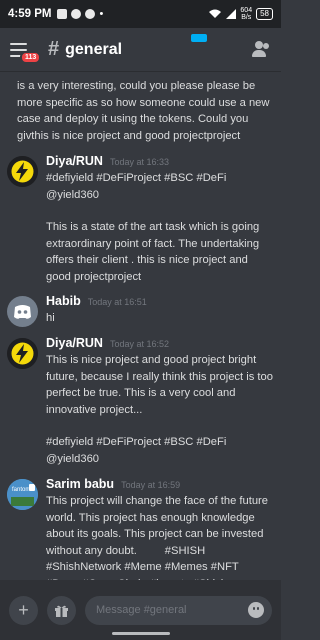  I want to click on author-line: Habib Today at 16:51, so click(159, 301).